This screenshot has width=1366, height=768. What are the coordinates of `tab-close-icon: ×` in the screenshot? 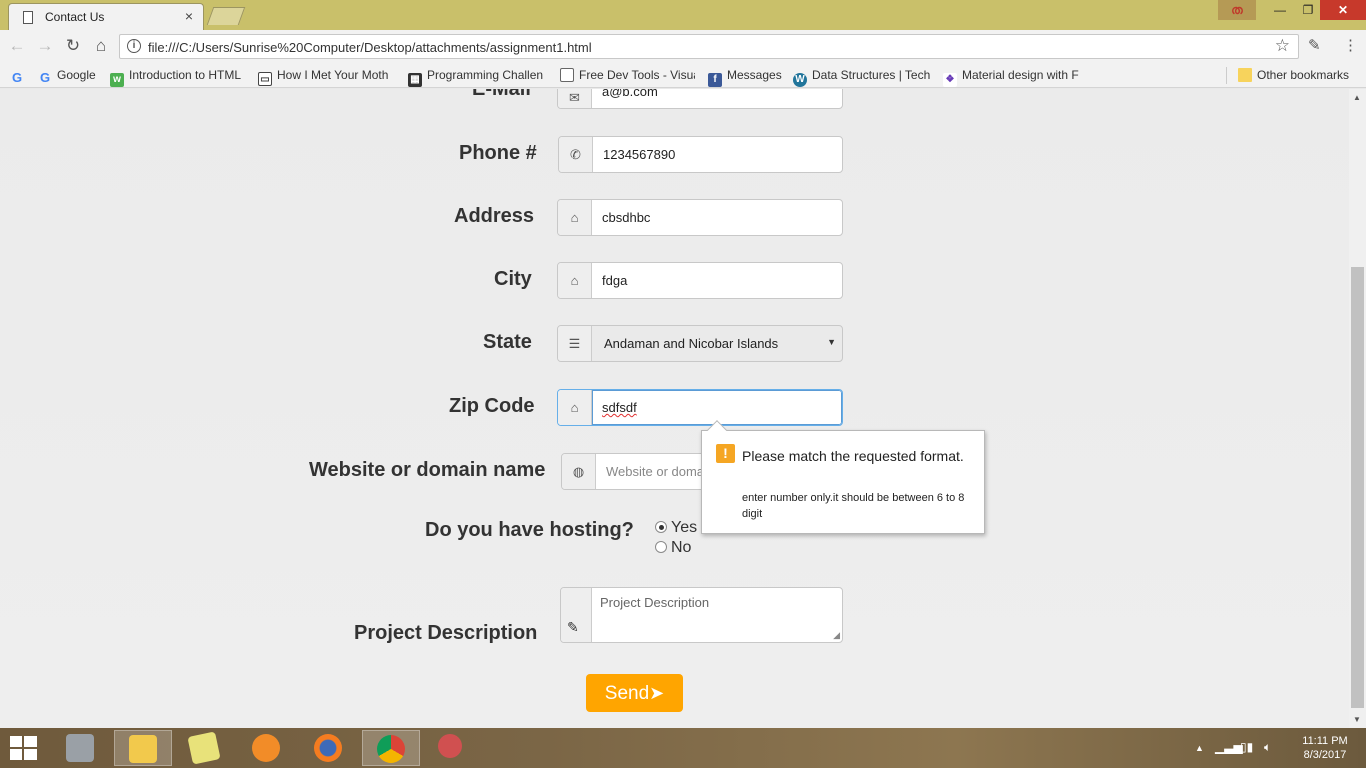 It's located at (189, 16).